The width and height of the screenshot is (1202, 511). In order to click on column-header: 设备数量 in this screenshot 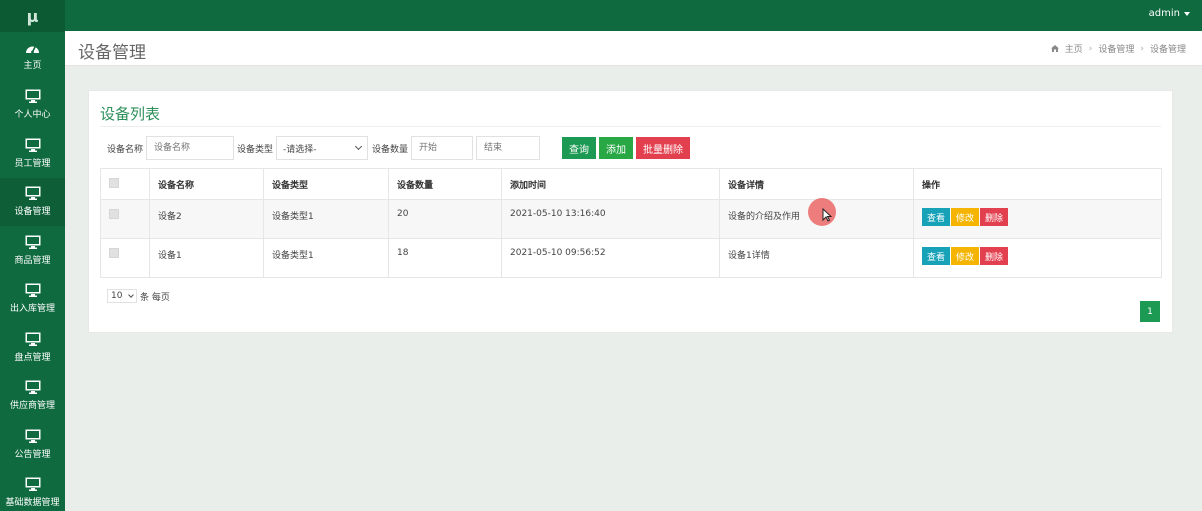, I will do `click(445, 184)`.